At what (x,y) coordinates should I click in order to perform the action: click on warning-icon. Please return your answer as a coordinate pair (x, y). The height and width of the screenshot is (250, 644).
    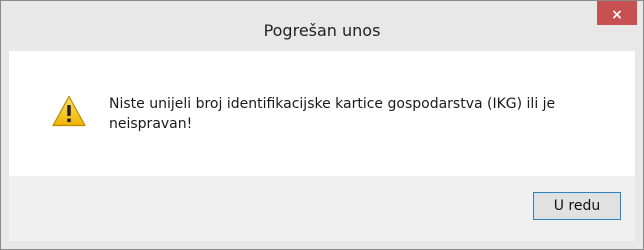
    Looking at the image, I should click on (69, 111).